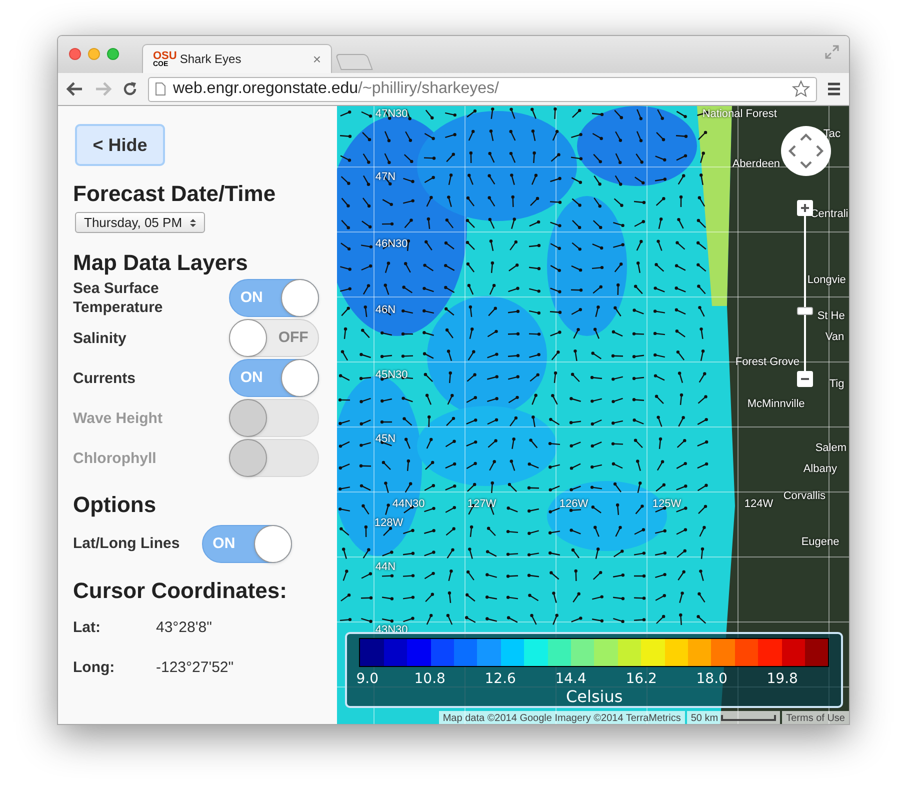  Describe the element at coordinates (100, 338) in the screenshot. I see `layer-label: Salinity` at that location.